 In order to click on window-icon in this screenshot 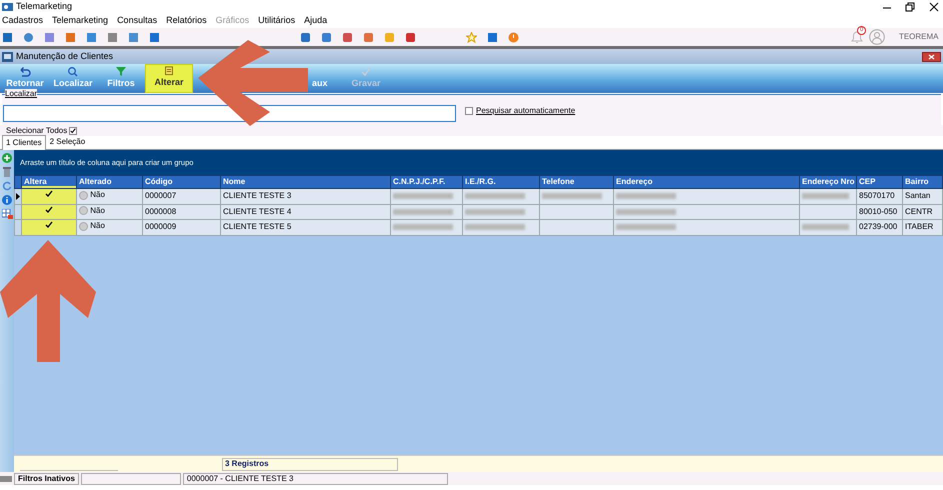, I will do `click(7, 57)`.